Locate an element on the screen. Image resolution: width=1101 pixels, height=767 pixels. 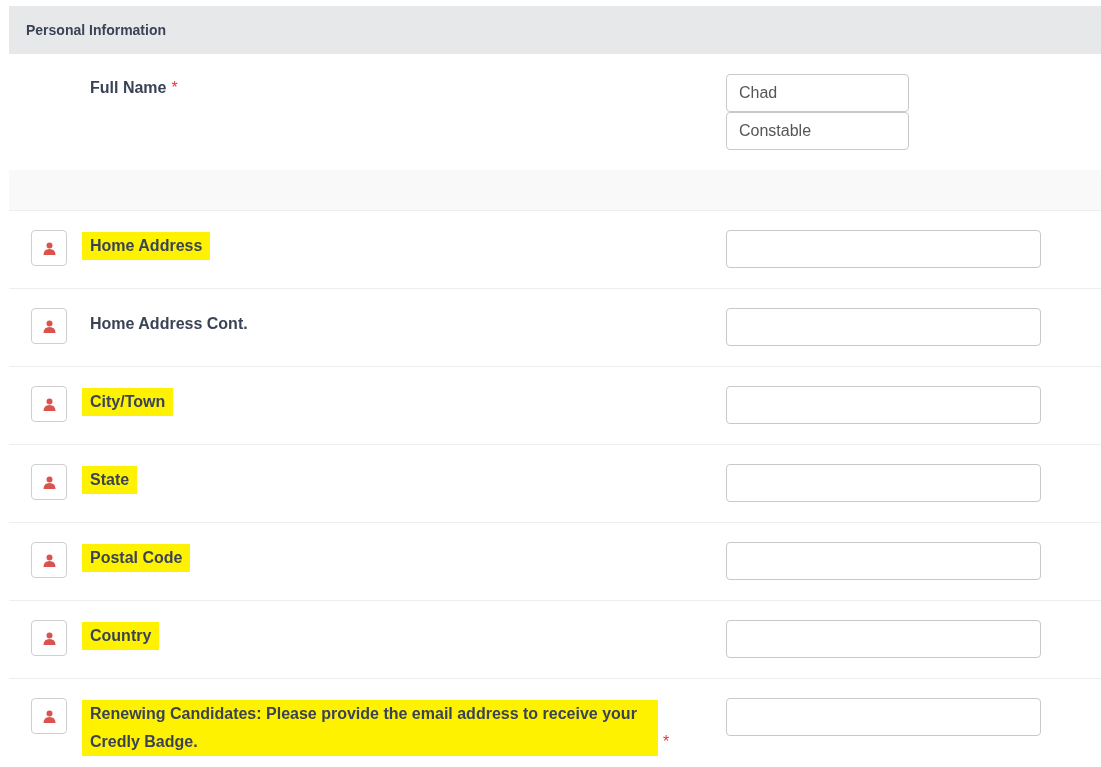
section-header: Personal Information is located at coordinates (555, 30).